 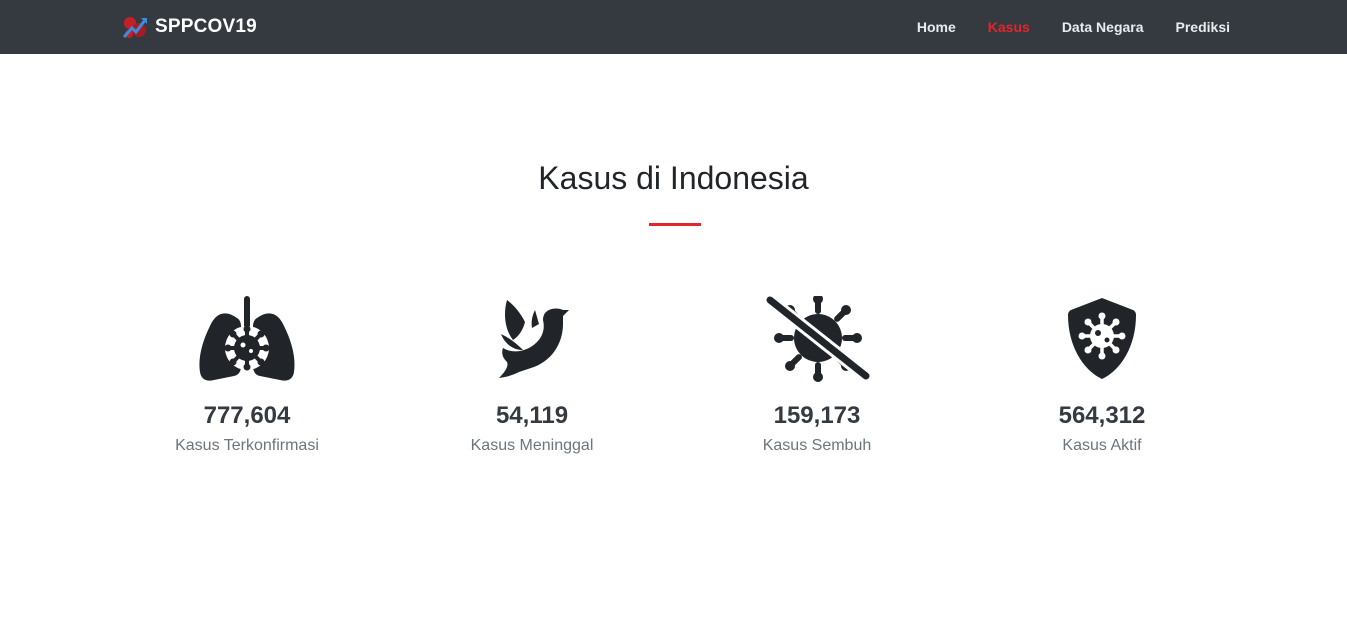 What do you see at coordinates (817, 445) in the screenshot?
I see `stat-label: Kasus Sembuh` at bounding box center [817, 445].